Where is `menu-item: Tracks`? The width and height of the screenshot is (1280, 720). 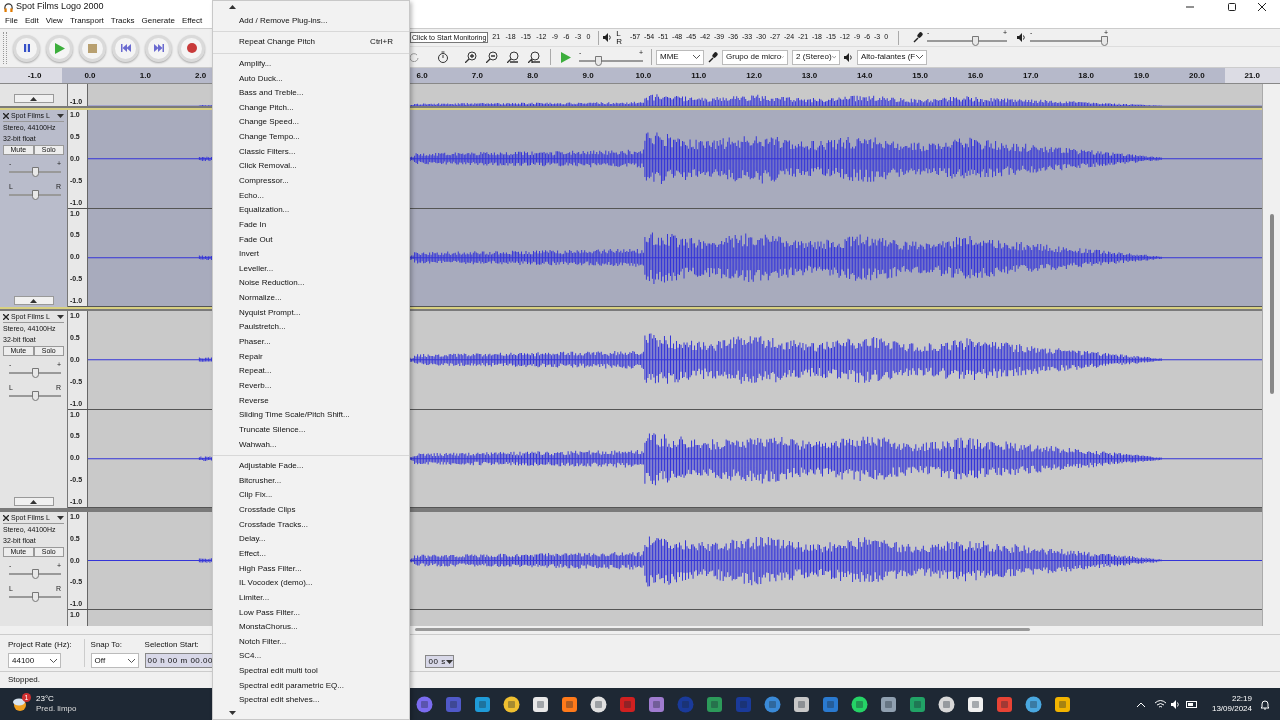 menu-item: Tracks is located at coordinates (122, 21).